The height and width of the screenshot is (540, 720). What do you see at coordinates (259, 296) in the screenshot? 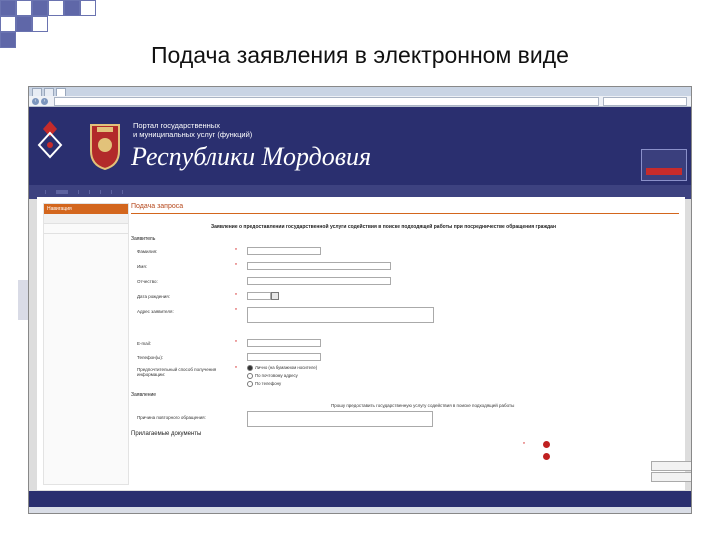
I see `birthdate-input` at bounding box center [259, 296].